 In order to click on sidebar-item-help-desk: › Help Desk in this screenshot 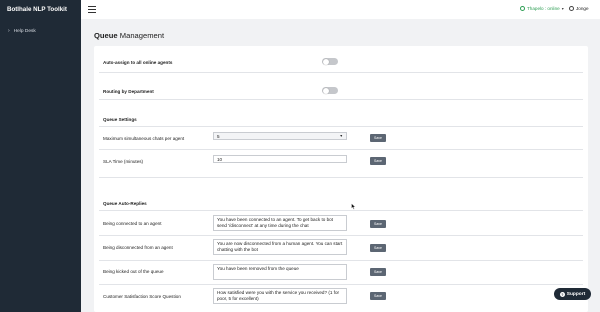, I will do `click(22, 31)`.